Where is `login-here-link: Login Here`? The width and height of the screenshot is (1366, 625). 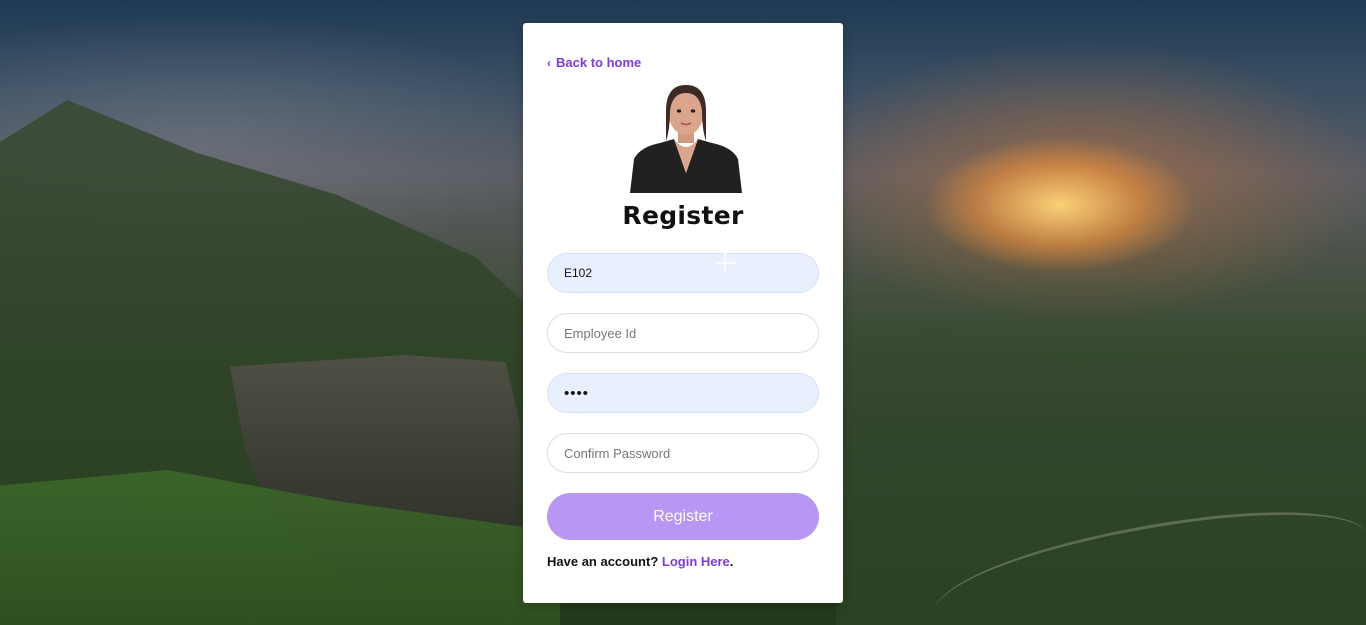
login-here-link: Login Here is located at coordinates (696, 561).